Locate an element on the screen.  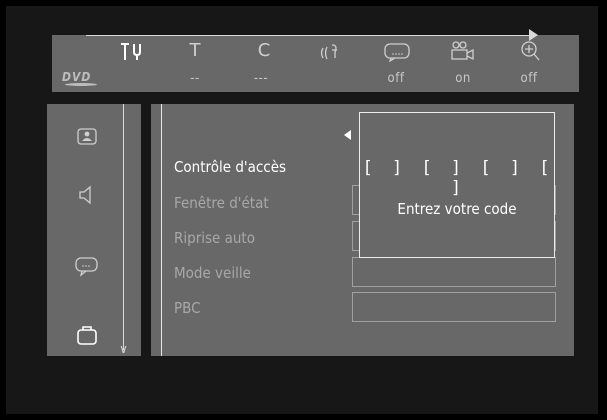
top-menu-bar: DVD T C -- --- off on off is located at coordinates (315, 63).